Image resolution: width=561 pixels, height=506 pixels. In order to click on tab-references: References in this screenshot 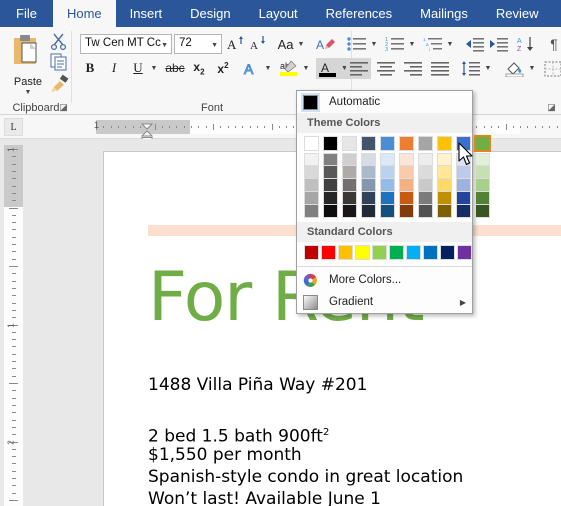, I will do `click(359, 13)`.